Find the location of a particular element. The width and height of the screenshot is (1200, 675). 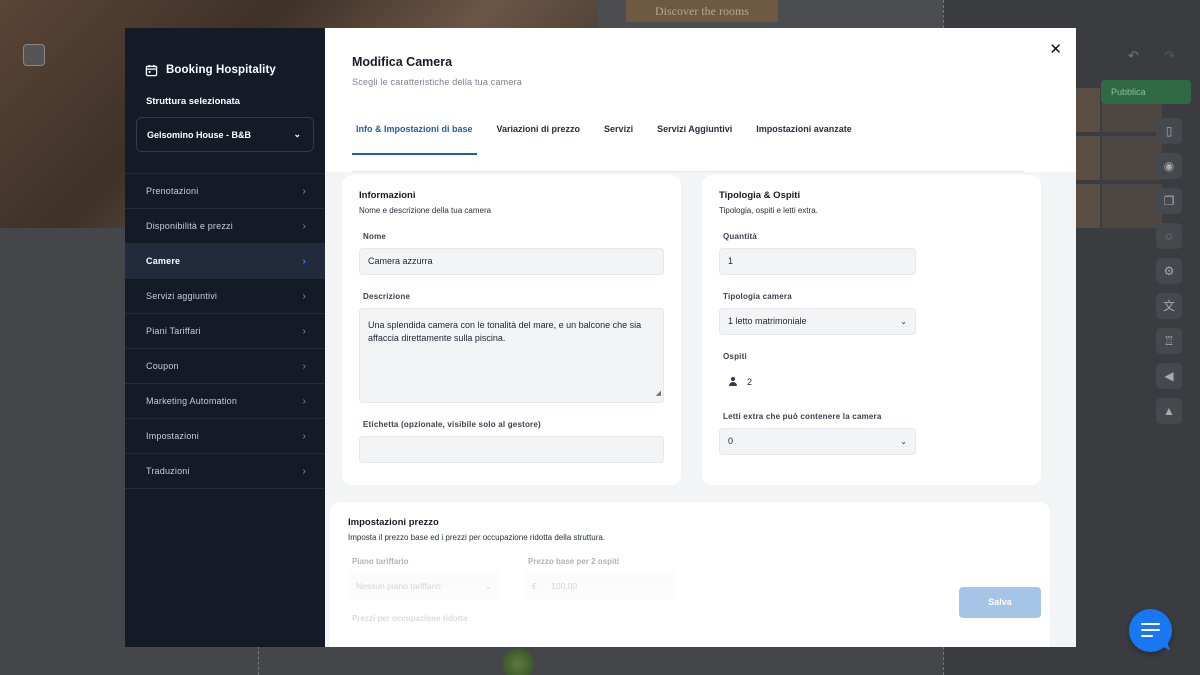

structure-select: Gelsomino House - B&B ⌄ is located at coordinates (225, 134).